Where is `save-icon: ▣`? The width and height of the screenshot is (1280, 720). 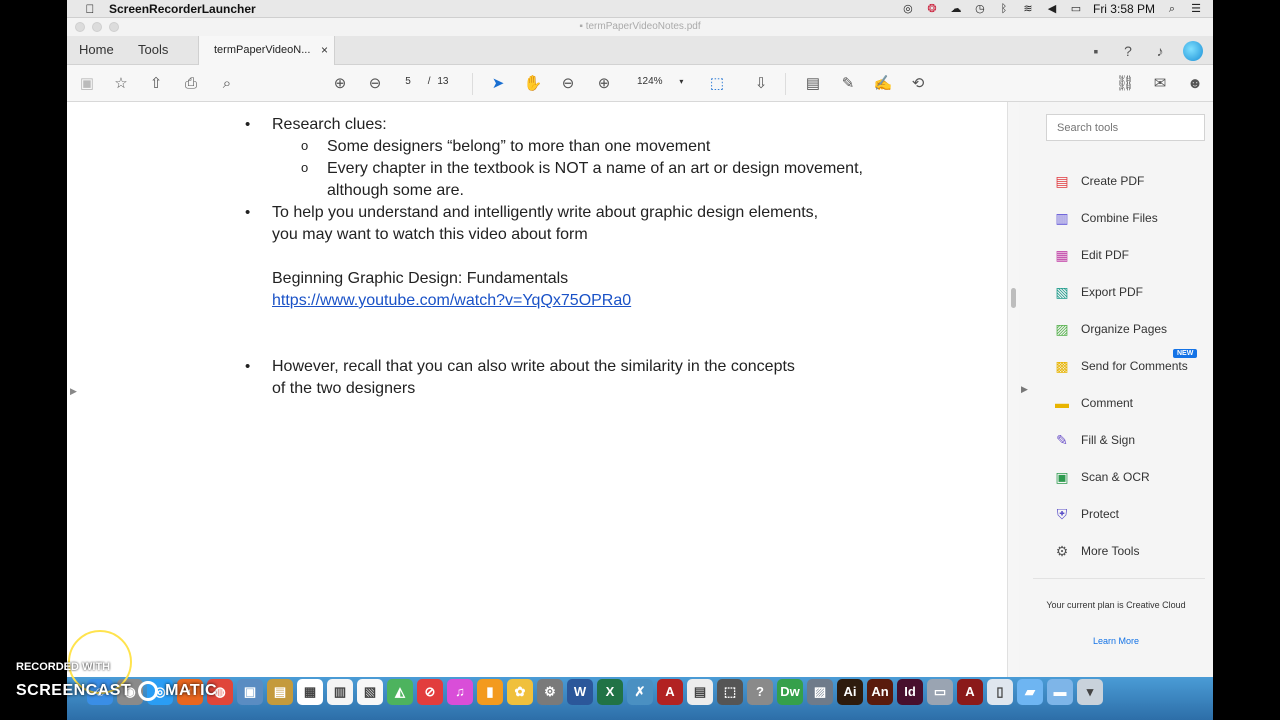 save-icon: ▣ is located at coordinates (87, 84).